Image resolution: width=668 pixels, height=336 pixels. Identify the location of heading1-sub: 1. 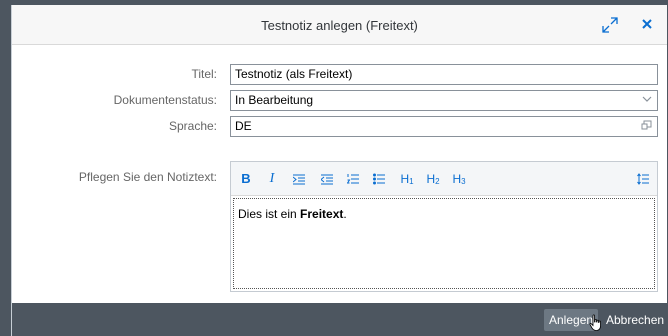
(411, 181).